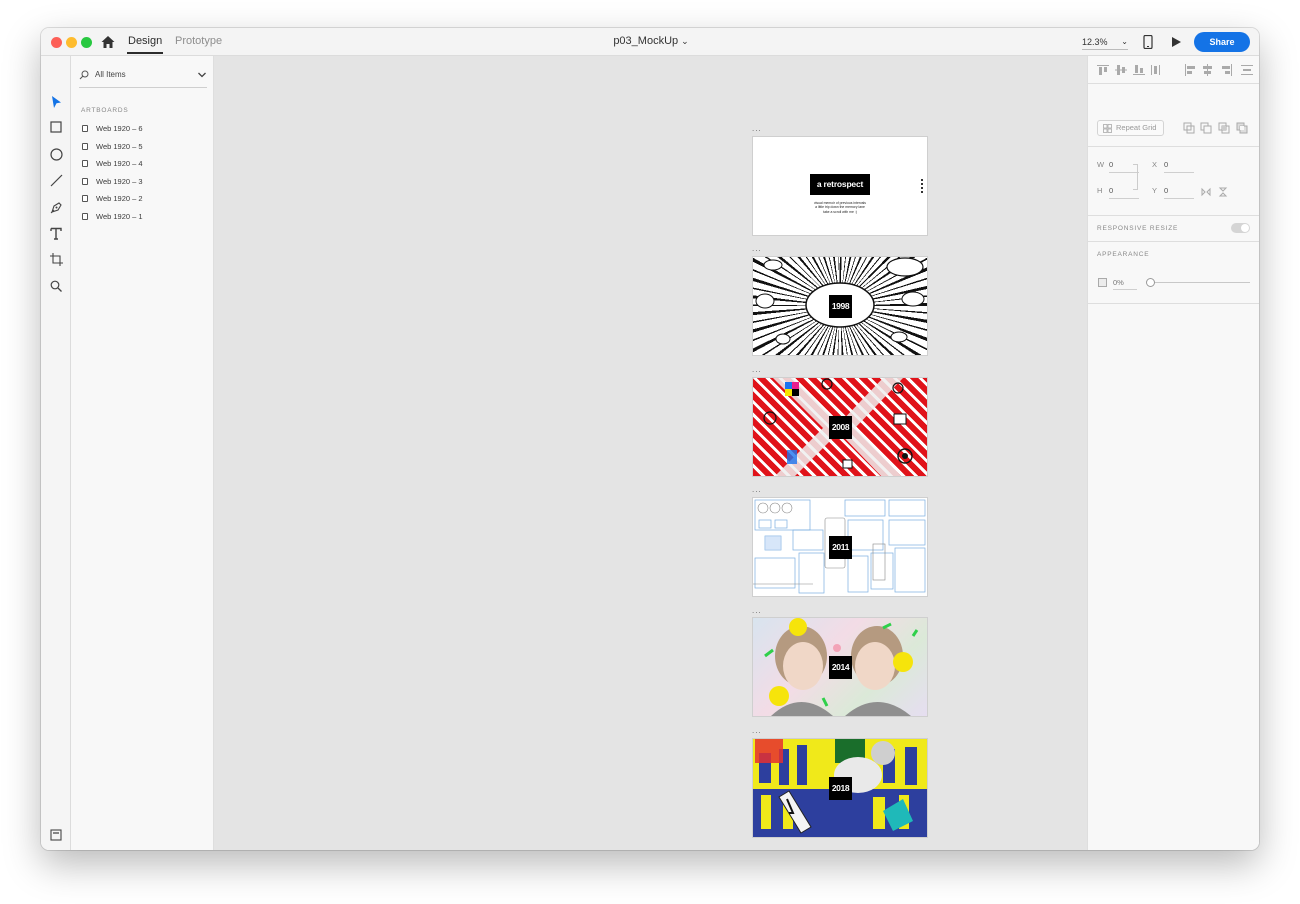 Image resolution: width=1300 pixels, height=904 pixels. I want to click on boolean-subtract-icon, so click(1206, 128).